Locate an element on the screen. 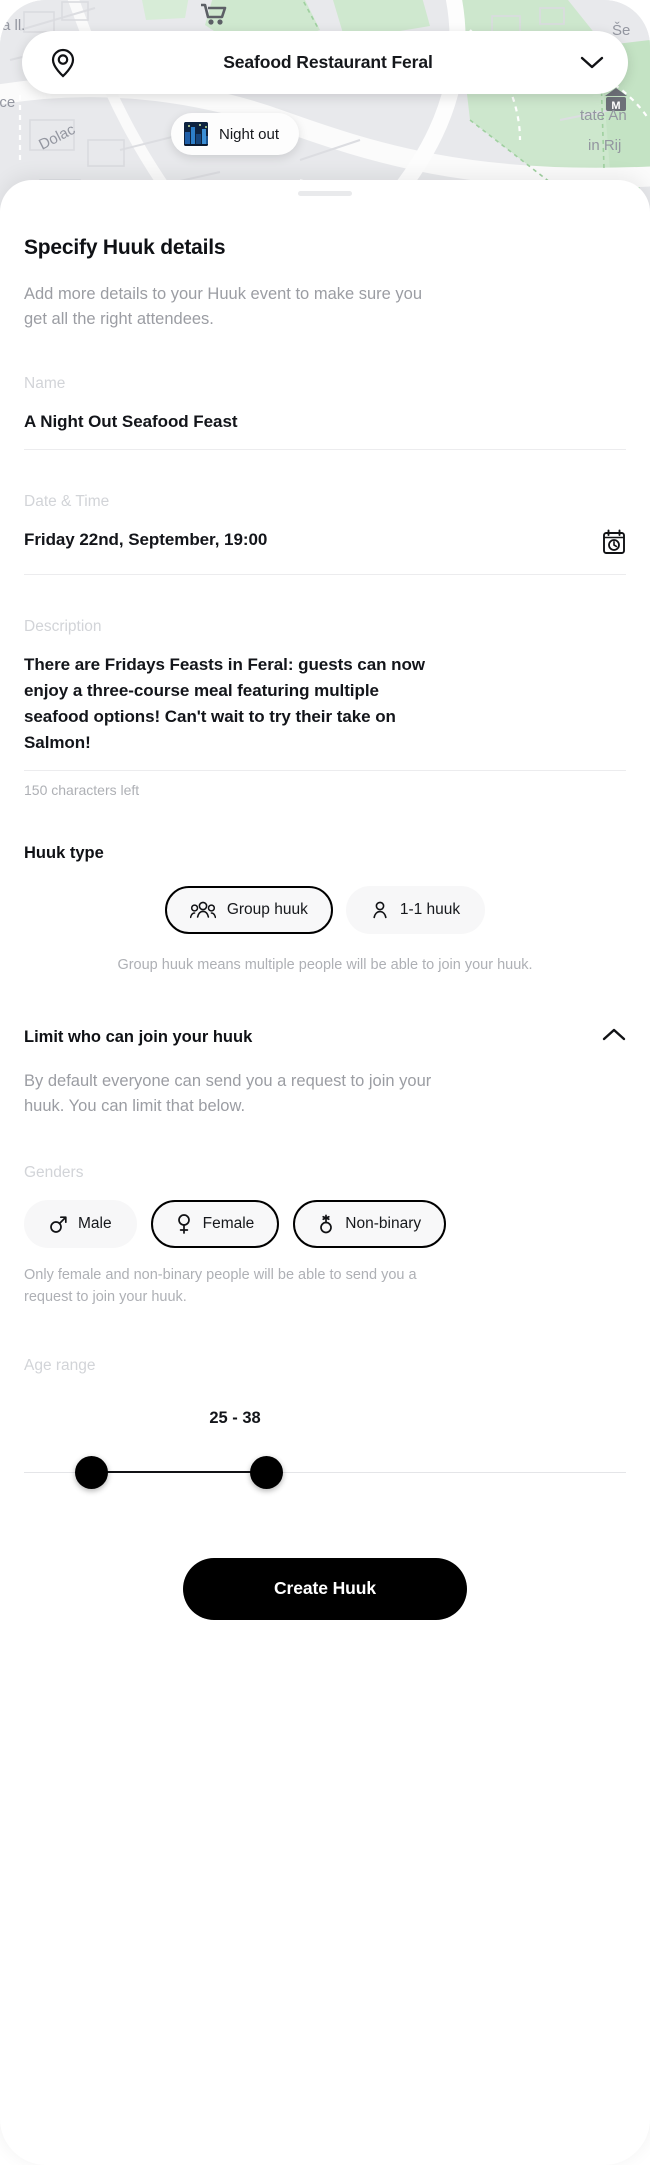  category-chip-label: Night out is located at coordinates (249, 134).